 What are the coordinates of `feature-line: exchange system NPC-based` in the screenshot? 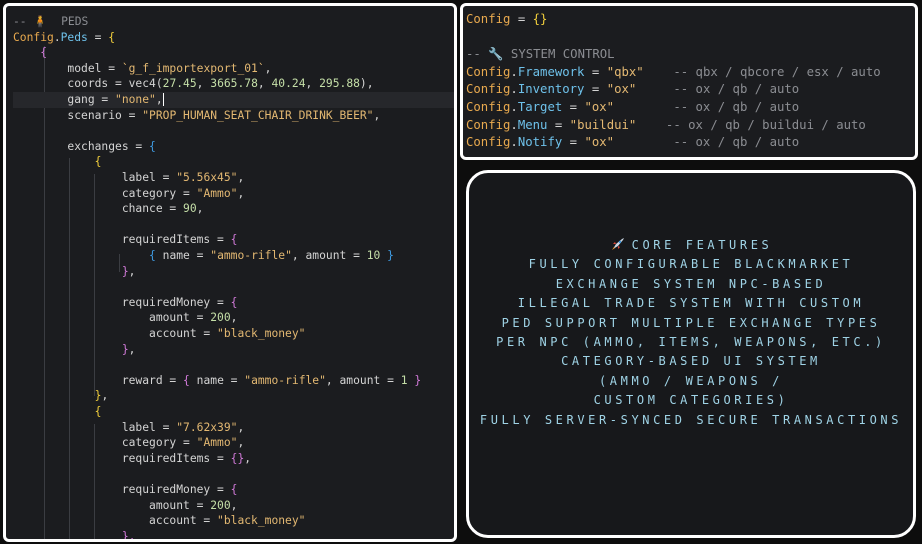 It's located at (691, 283).